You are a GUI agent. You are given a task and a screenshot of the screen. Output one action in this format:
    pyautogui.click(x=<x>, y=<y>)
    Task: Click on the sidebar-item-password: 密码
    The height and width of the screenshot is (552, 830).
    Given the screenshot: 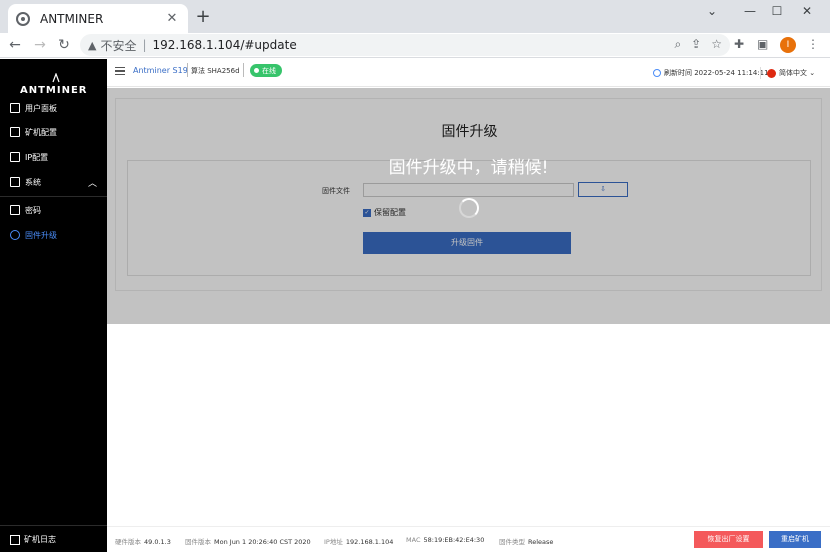 What is the action you would take?
    pyautogui.click(x=53, y=210)
    